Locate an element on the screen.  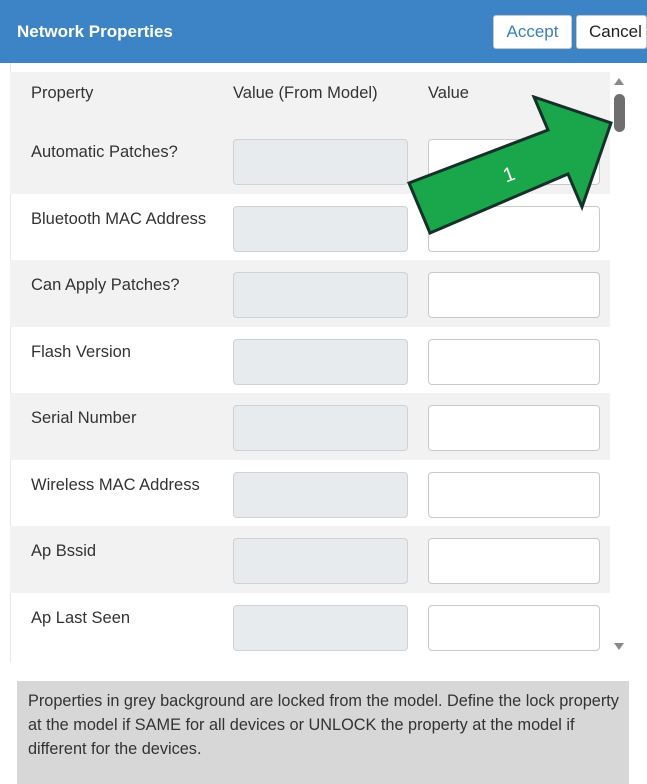
table-row: Ap Bssid is located at coordinates (310, 559).